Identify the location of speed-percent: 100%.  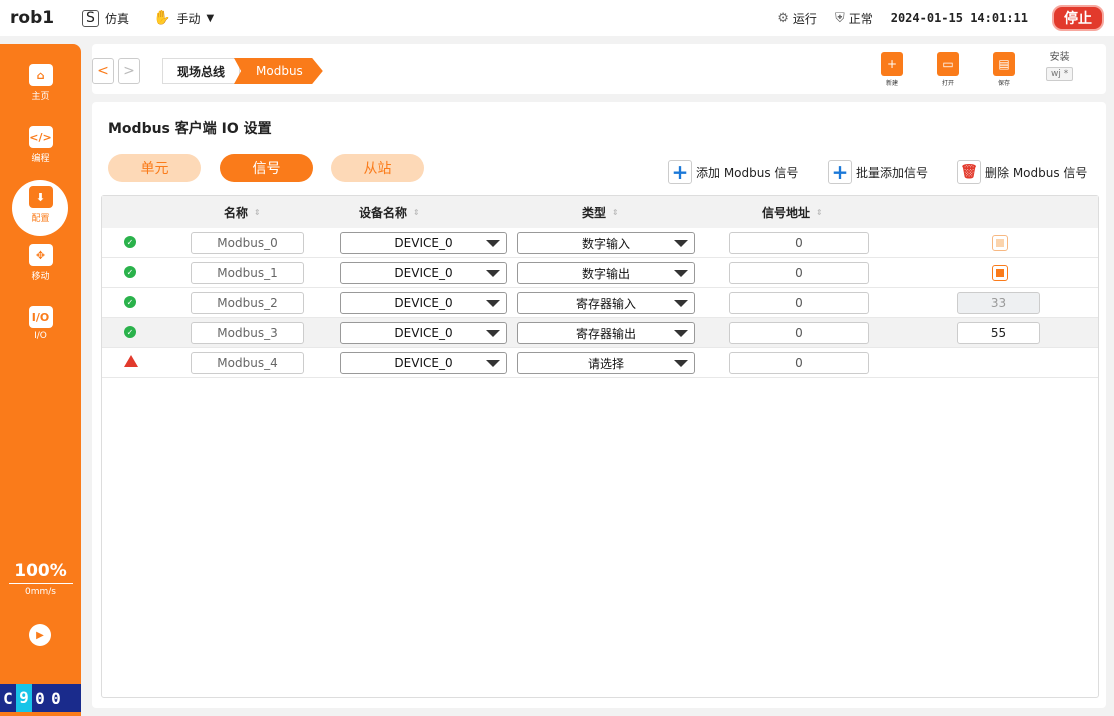
(40, 571).